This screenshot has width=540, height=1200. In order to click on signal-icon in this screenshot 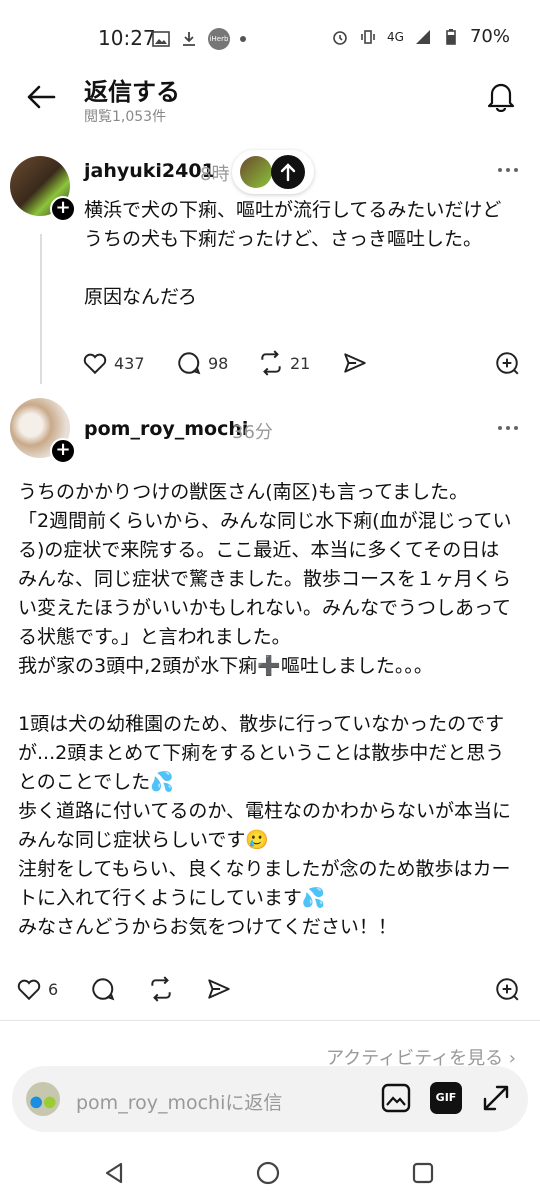, I will do `click(422, 36)`.